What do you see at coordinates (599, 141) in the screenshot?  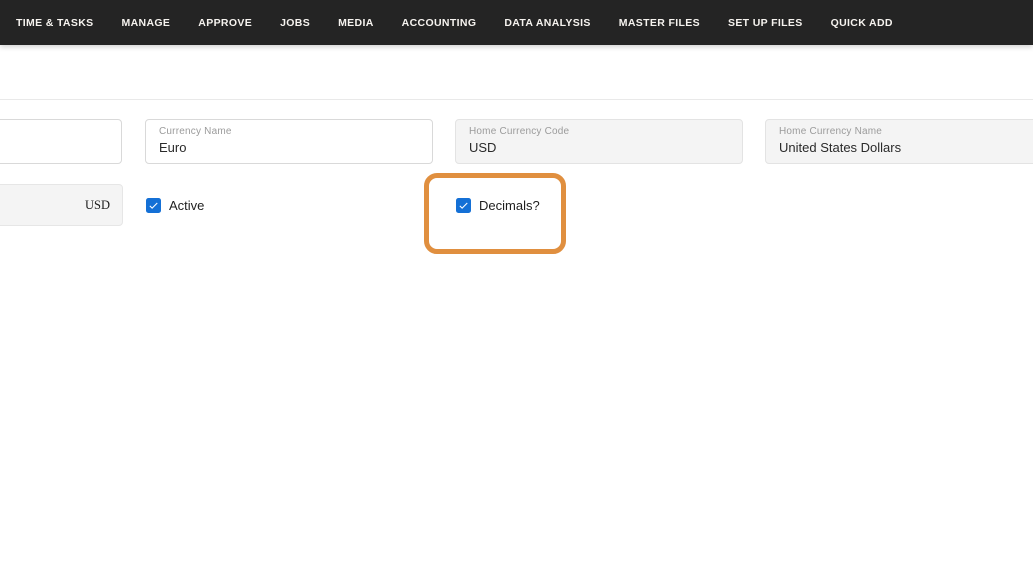 I see `home-currency-code-field: Home Currency Code USD` at bounding box center [599, 141].